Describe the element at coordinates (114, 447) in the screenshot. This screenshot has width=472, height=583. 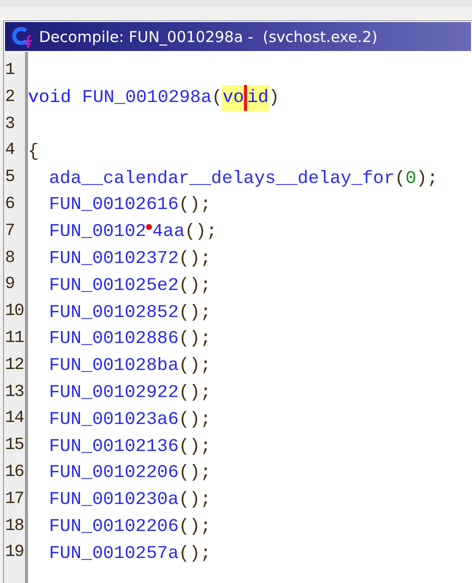
I see `code-token: FUN_00102136` at that location.